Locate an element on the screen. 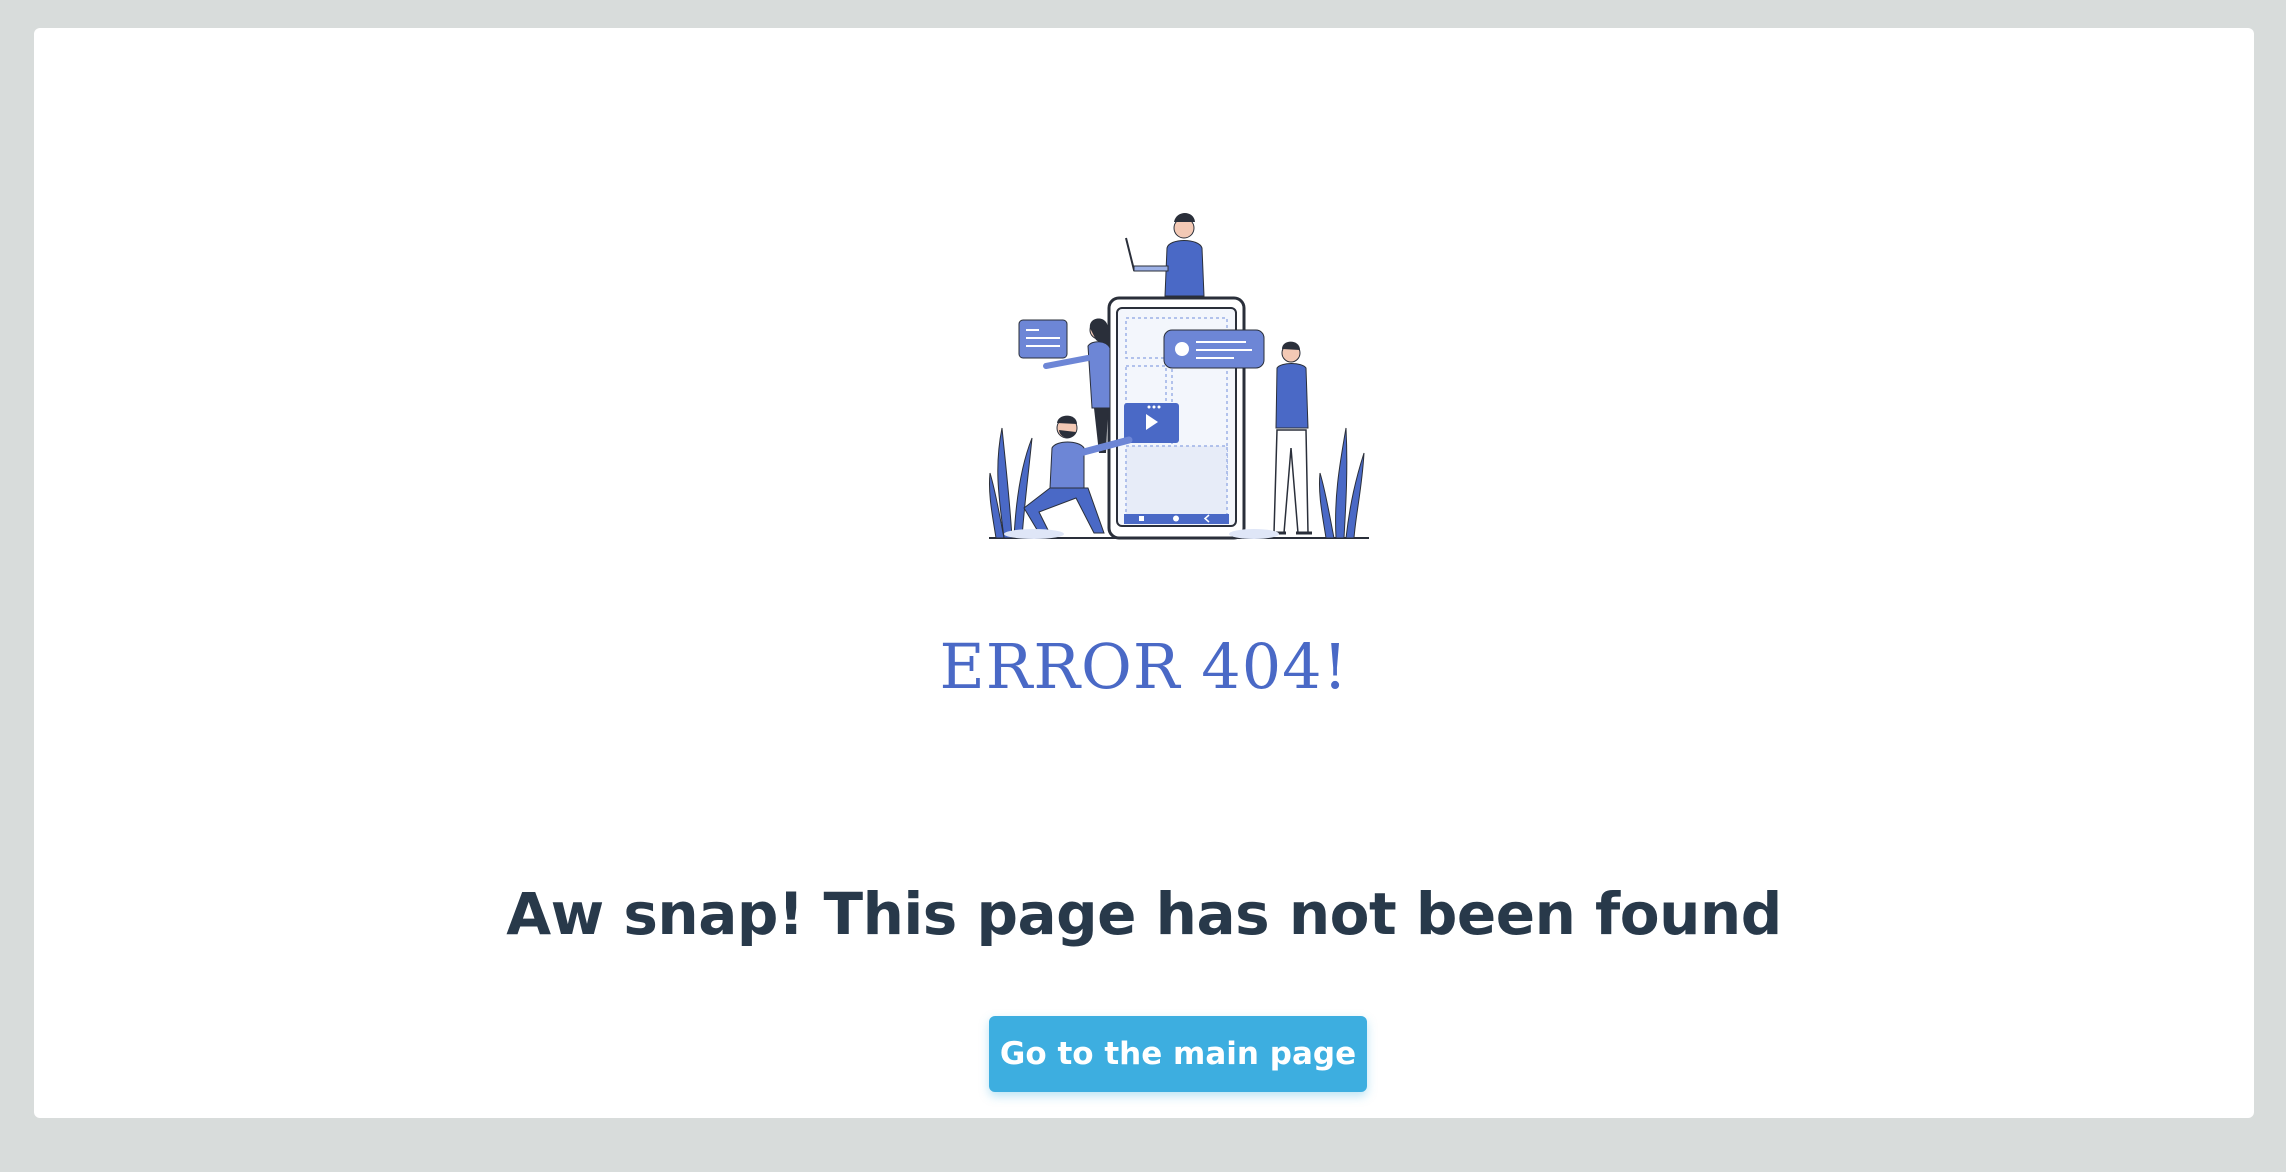  go-to-main-page-button: Go to the main page is located at coordinates (1178, 1054).